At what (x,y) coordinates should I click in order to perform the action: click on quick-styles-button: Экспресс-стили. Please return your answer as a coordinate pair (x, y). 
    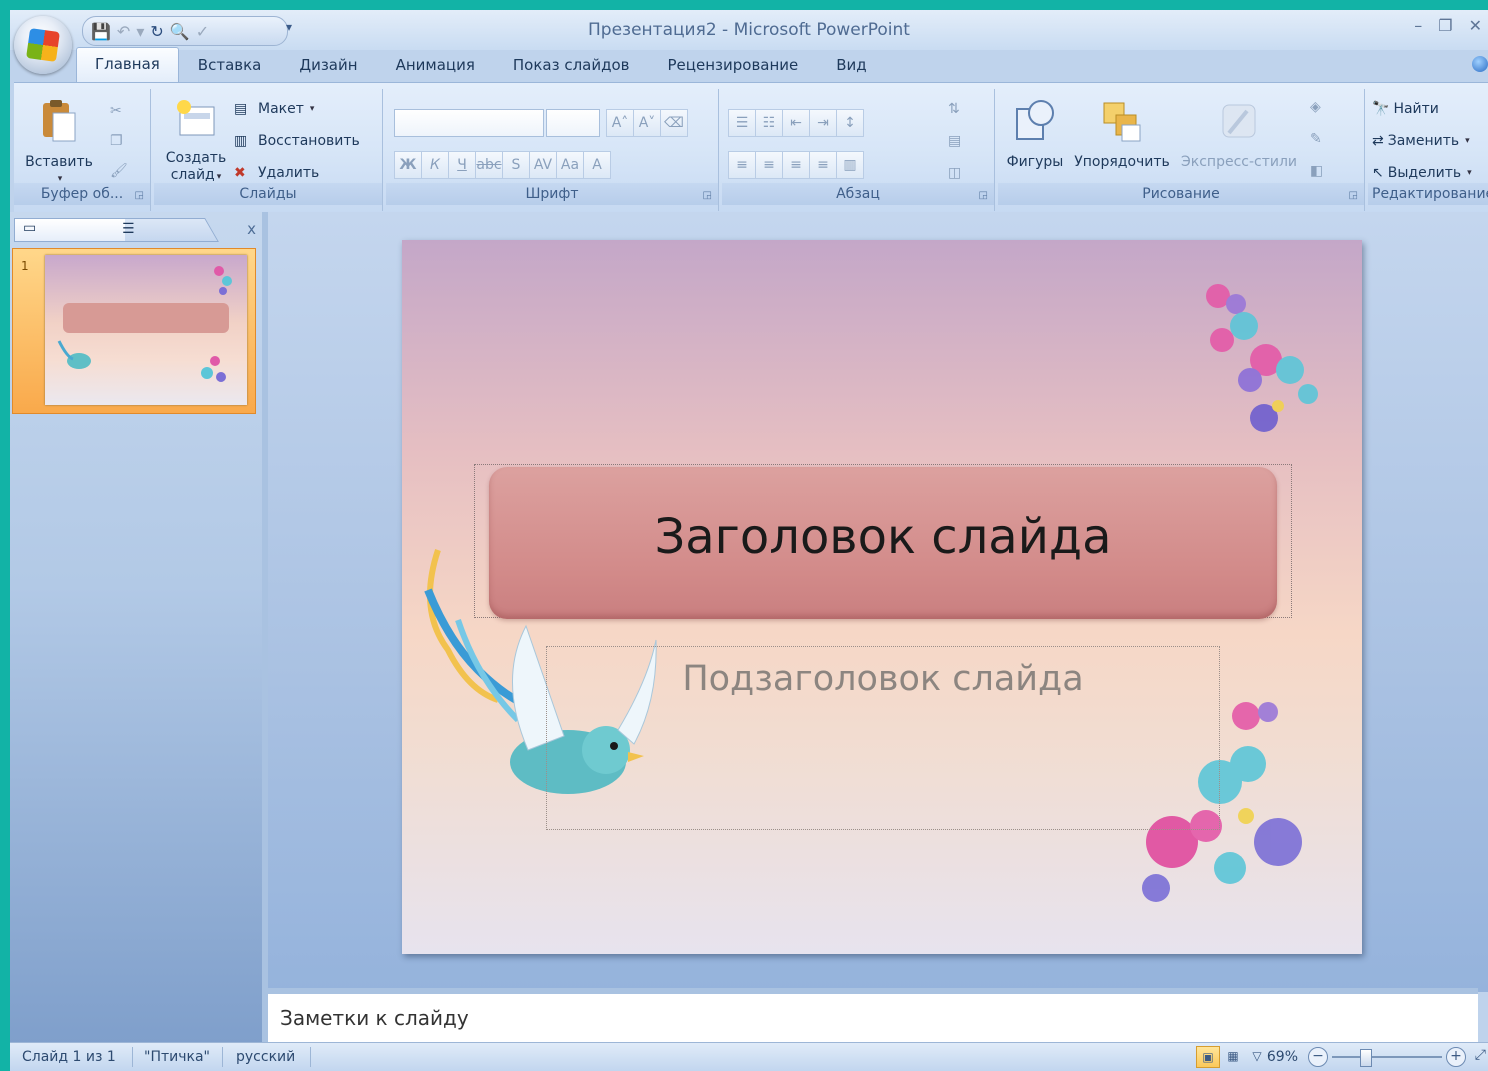
    Looking at the image, I should click on (1239, 135).